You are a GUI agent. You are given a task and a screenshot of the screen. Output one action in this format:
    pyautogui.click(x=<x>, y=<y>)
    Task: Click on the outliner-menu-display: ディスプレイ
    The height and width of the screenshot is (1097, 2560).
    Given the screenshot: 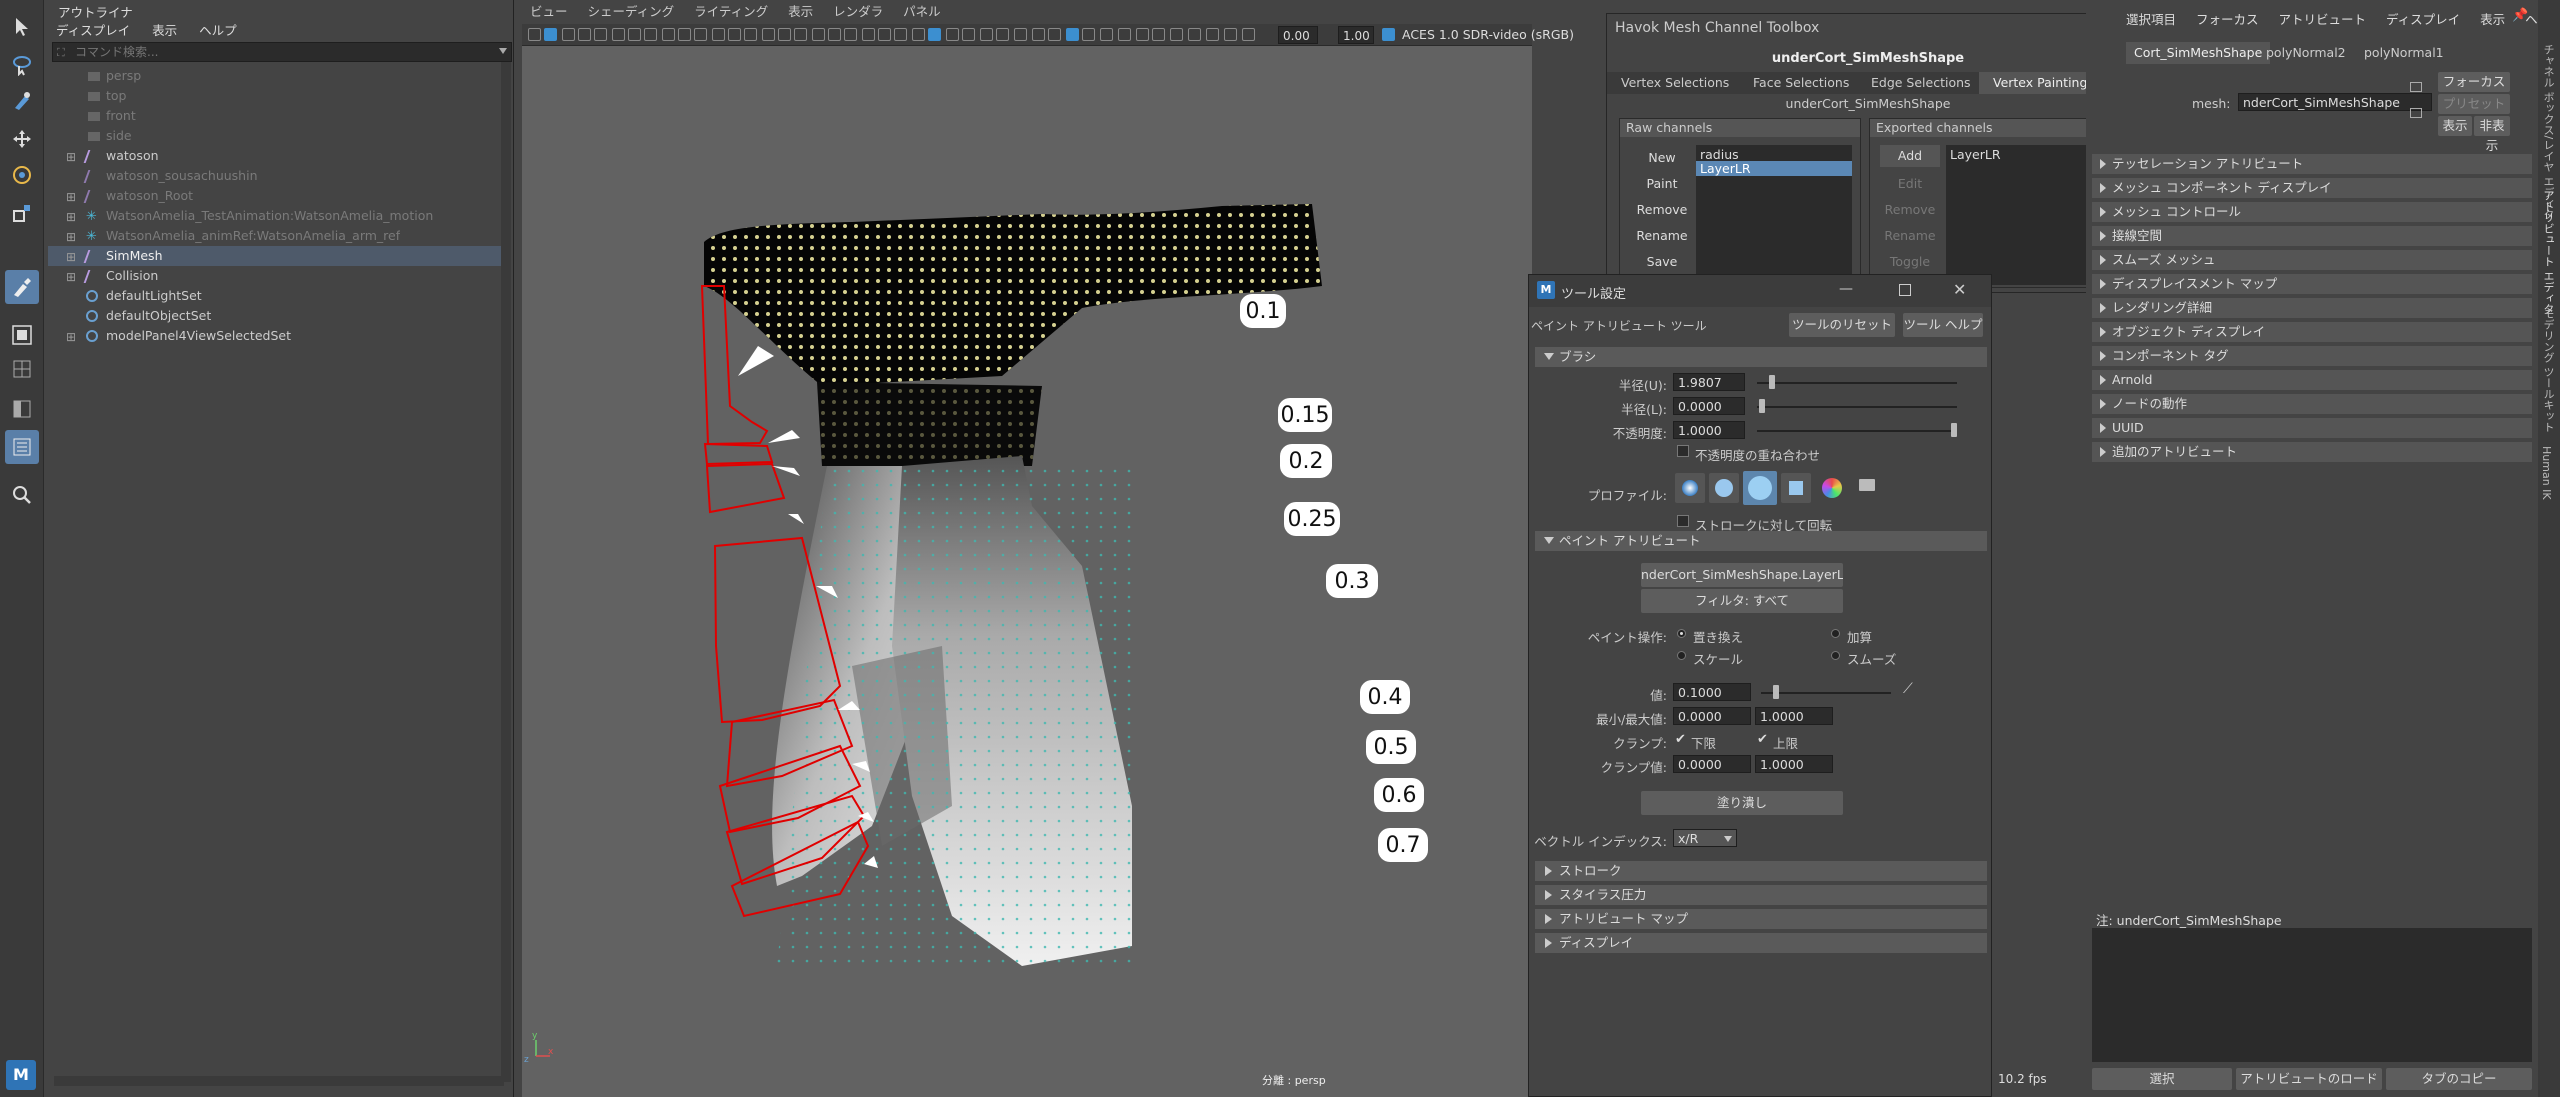 What is the action you would take?
    pyautogui.click(x=93, y=30)
    